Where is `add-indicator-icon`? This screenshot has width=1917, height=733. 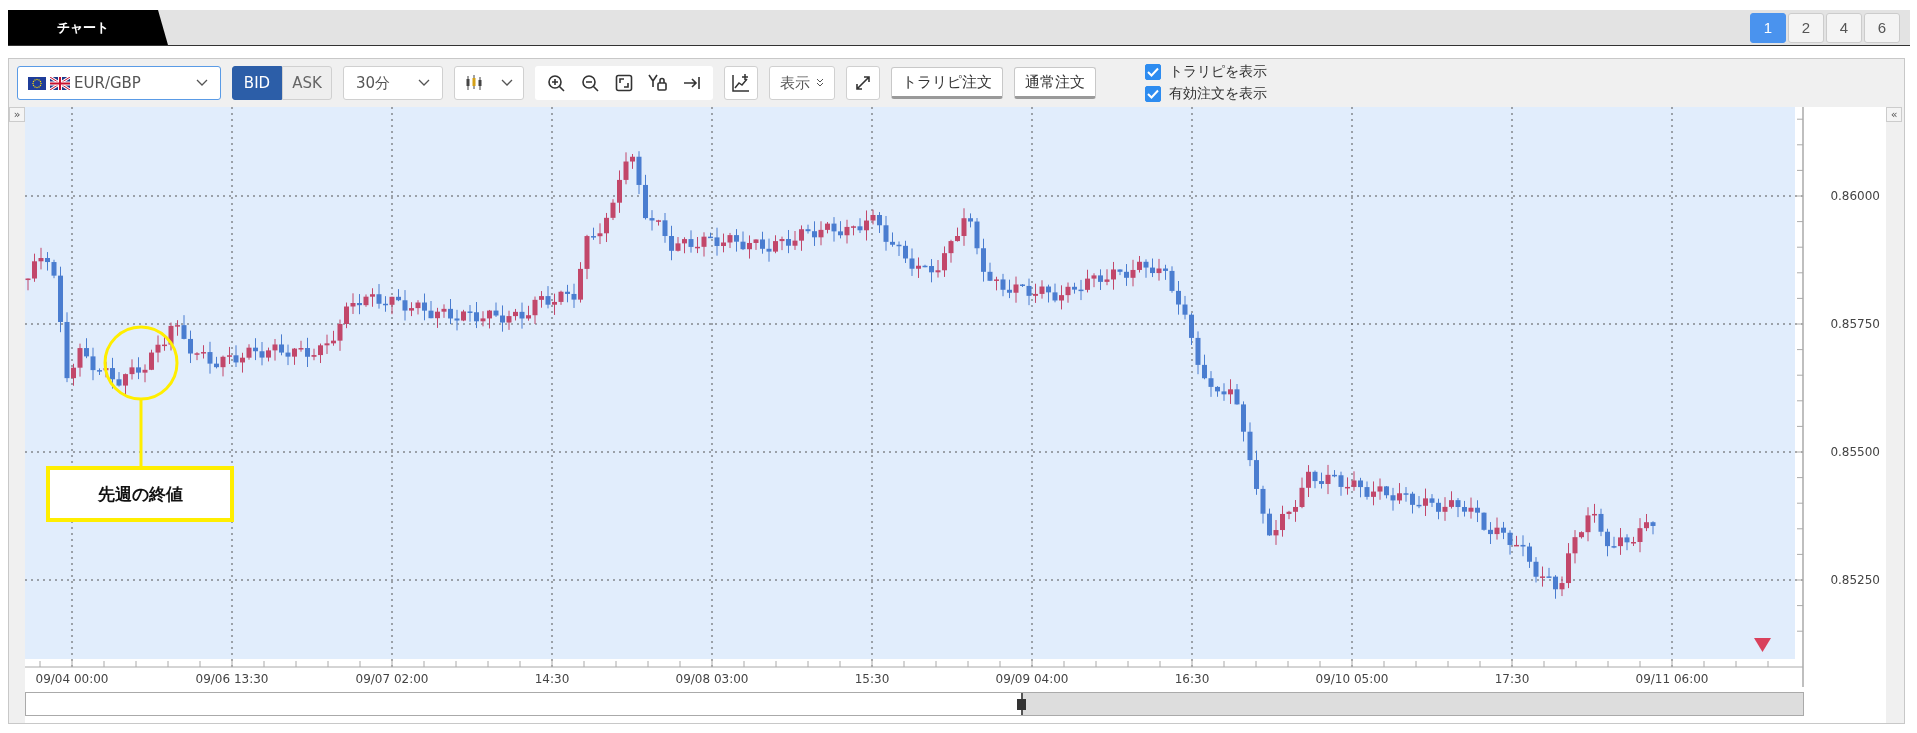
add-indicator-icon is located at coordinates (741, 83).